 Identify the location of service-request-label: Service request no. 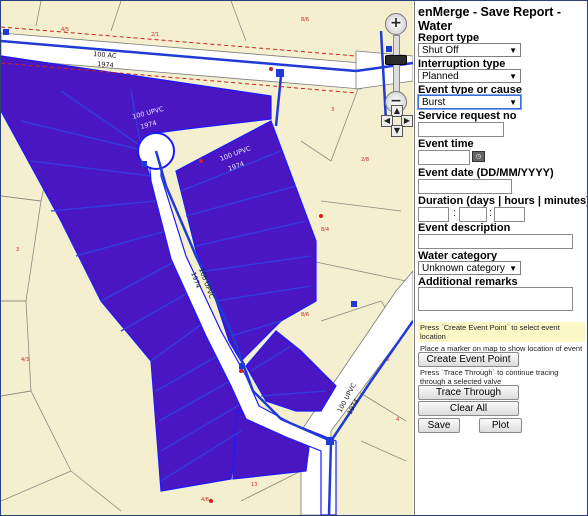
(467, 116).